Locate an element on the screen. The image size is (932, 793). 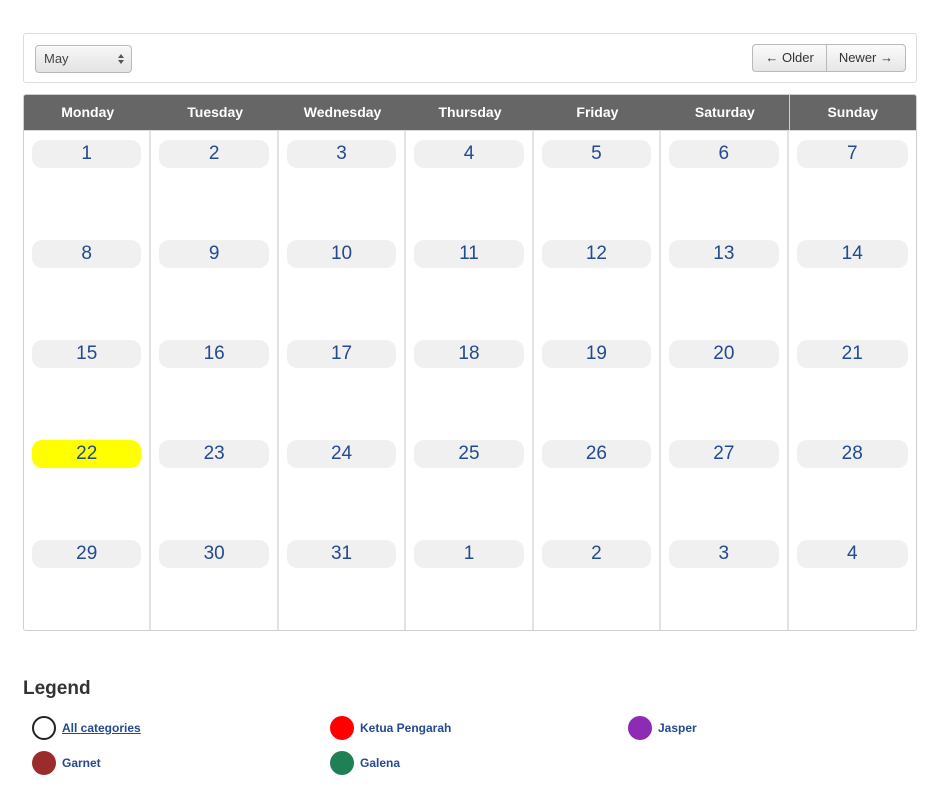
day-number: 9 is located at coordinates (214, 254).